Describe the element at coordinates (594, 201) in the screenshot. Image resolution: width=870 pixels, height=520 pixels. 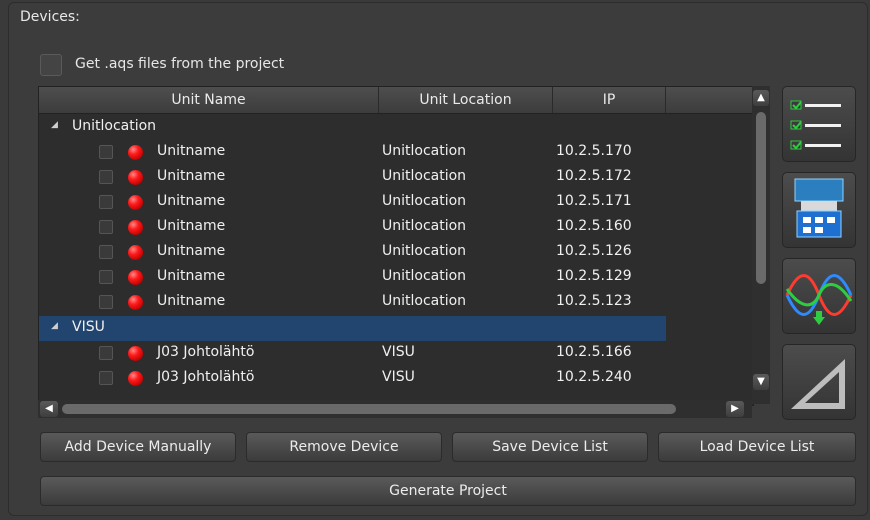
I see `cell-ip: 10.2.5.171` at that location.